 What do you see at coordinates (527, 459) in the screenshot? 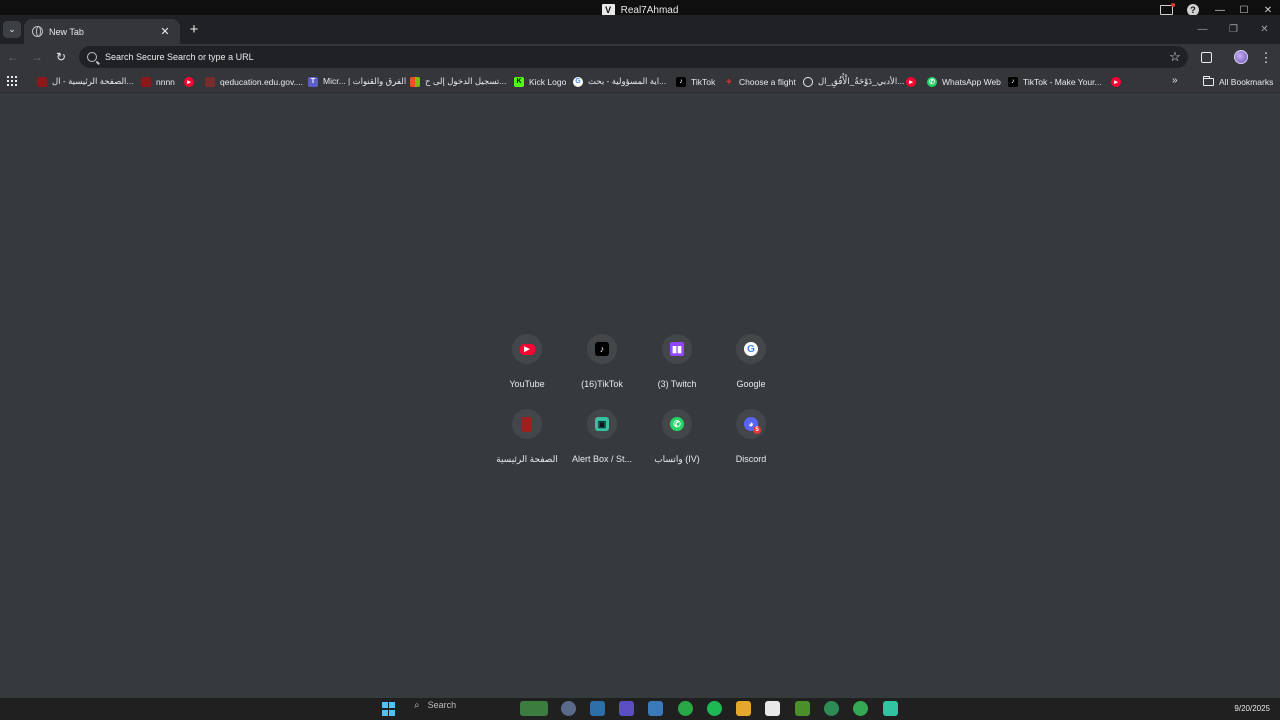
I see `shortcut-label: الصفحة الرئيسية` at bounding box center [527, 459].